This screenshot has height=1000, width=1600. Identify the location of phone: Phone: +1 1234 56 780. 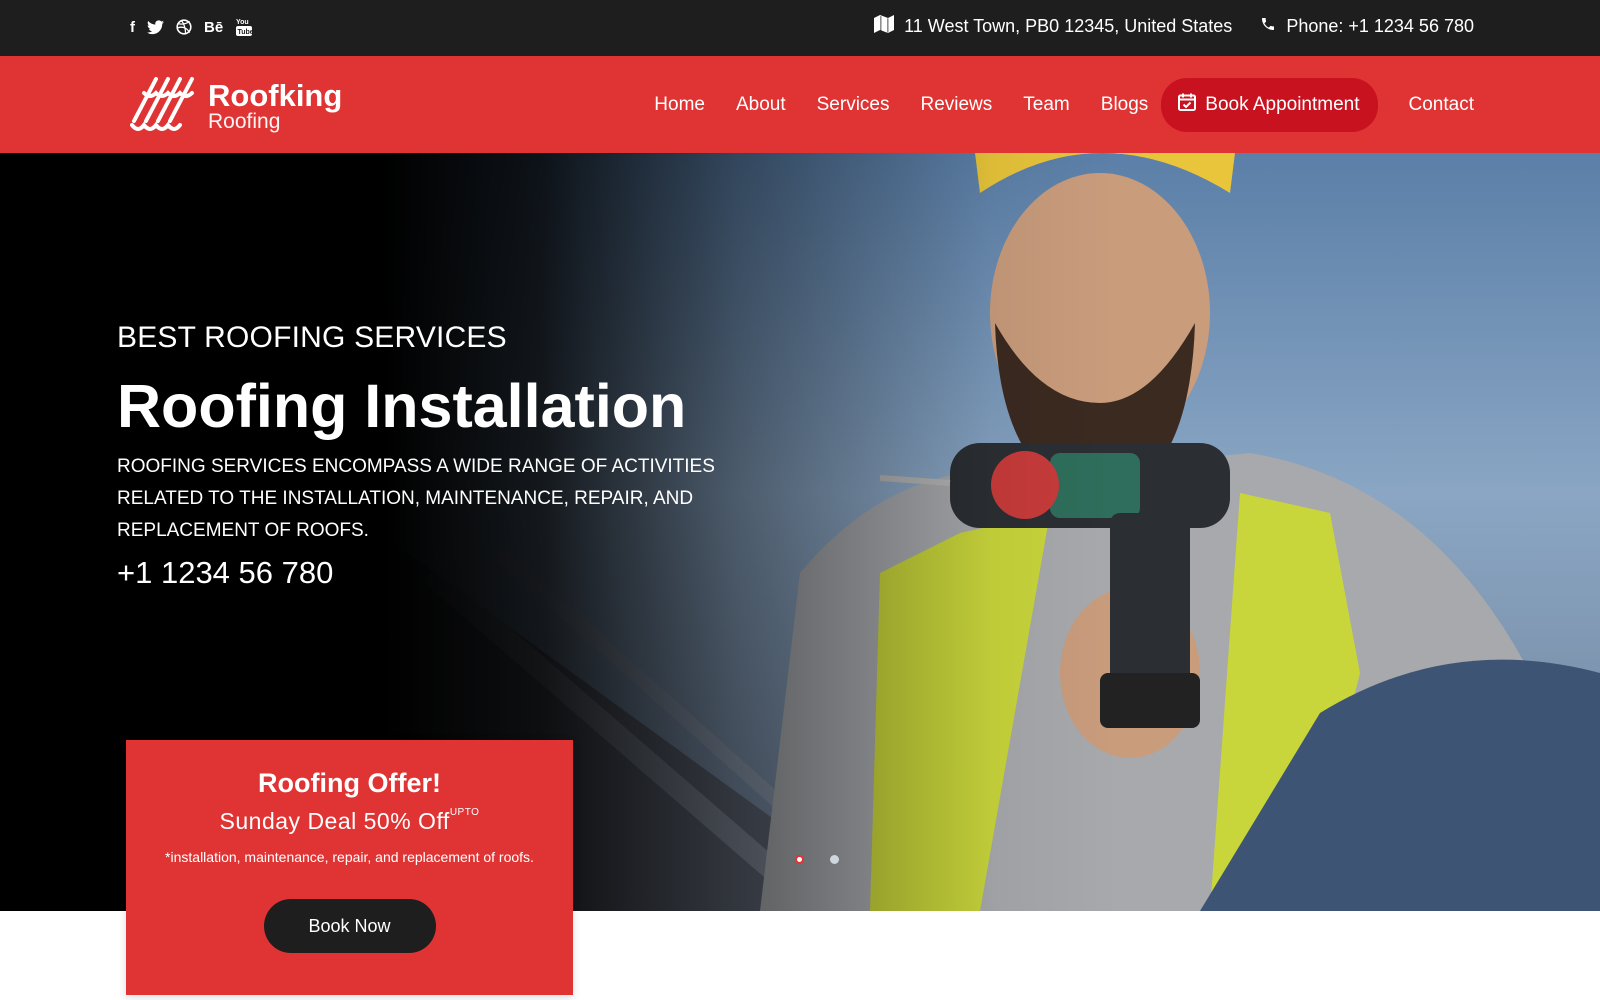
(1367, 26).